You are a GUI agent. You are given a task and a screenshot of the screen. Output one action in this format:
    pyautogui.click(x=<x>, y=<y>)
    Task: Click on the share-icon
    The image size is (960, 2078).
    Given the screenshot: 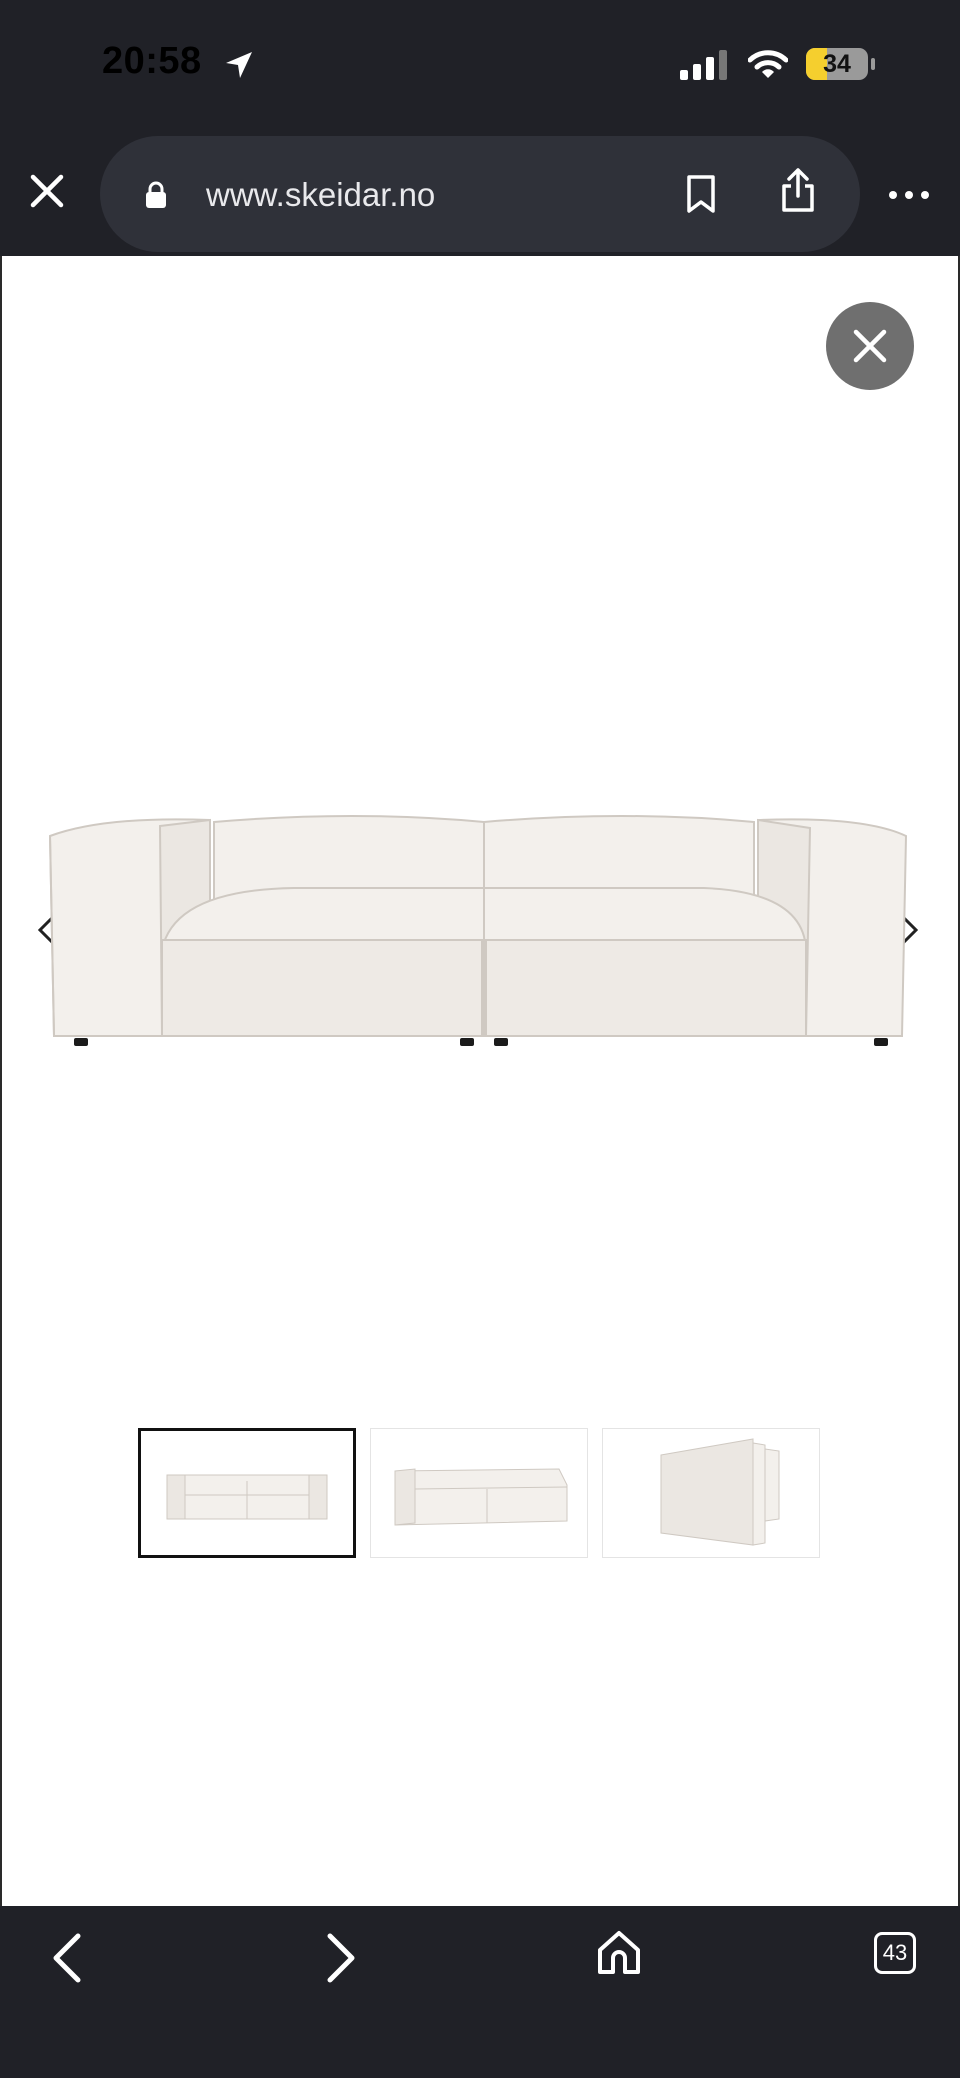 What is the action you would take?
    pyautogui.click(x=798, y=190)
    